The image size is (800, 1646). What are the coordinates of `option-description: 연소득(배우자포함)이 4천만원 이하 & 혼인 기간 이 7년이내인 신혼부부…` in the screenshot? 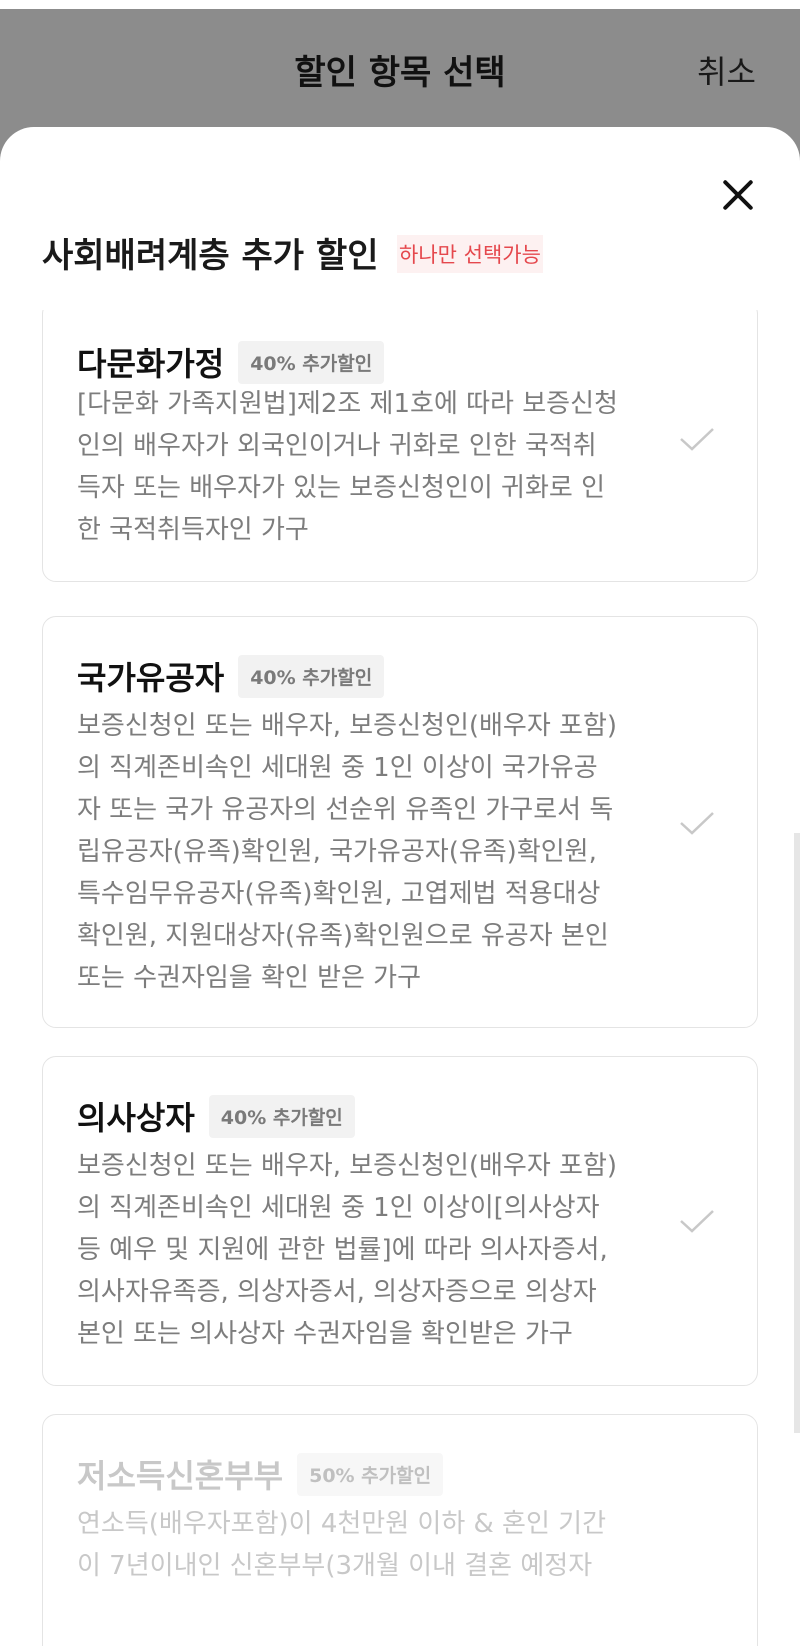 It's located at (357, 1545).